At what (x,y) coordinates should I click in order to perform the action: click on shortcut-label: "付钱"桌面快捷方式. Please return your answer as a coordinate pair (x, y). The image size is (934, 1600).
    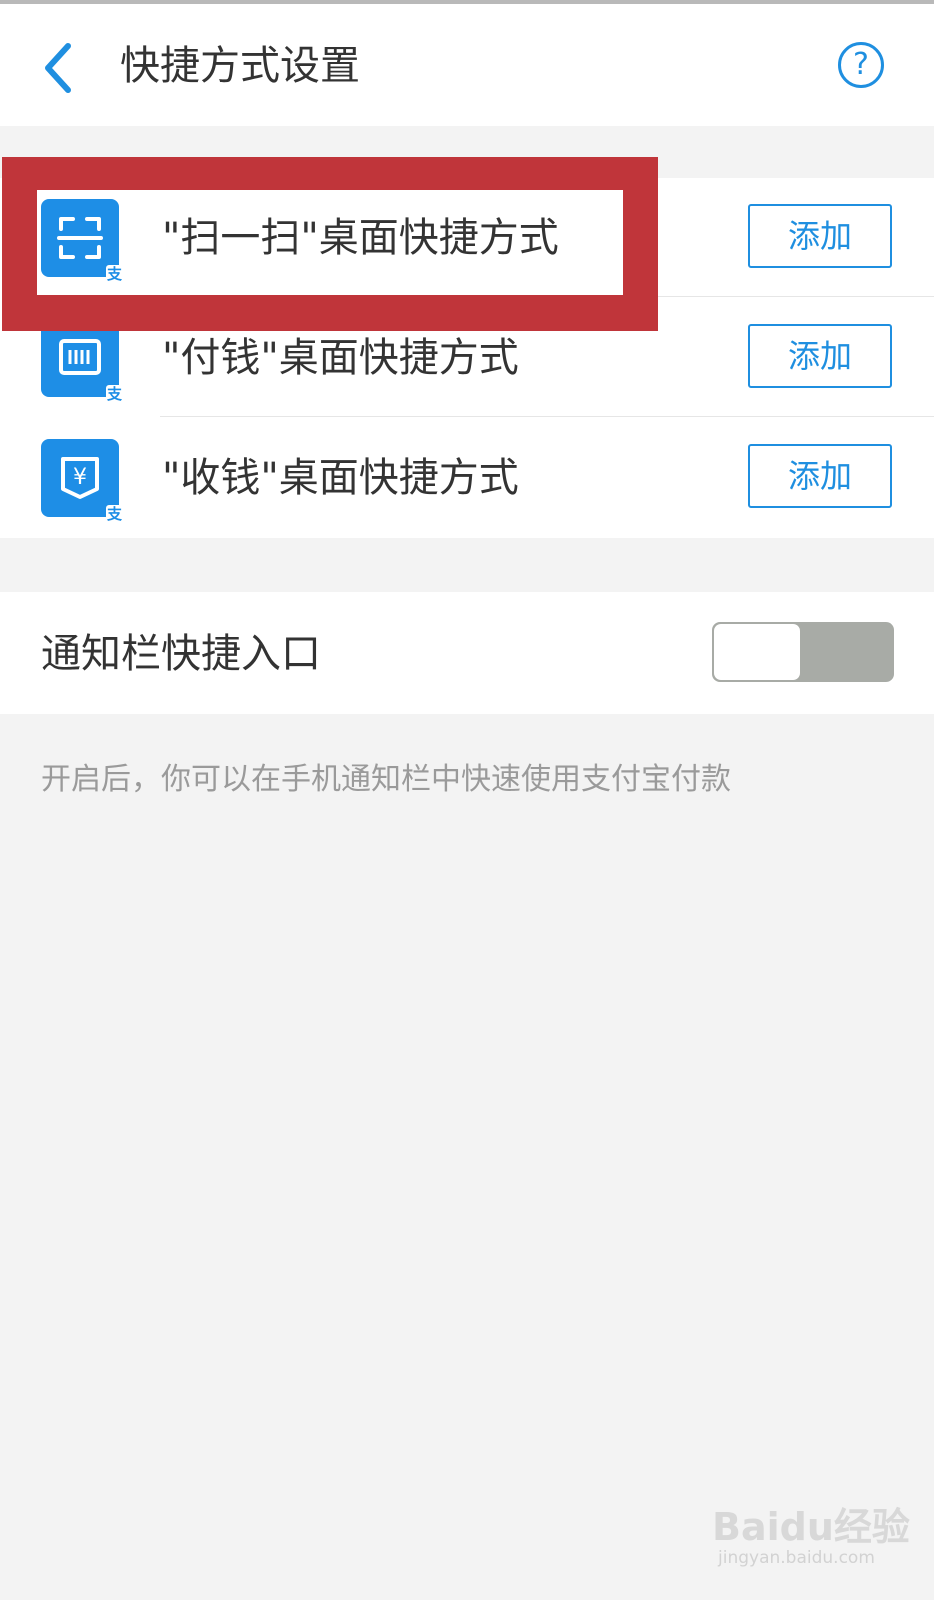
    Looking at the image, I should click on (340, 358).